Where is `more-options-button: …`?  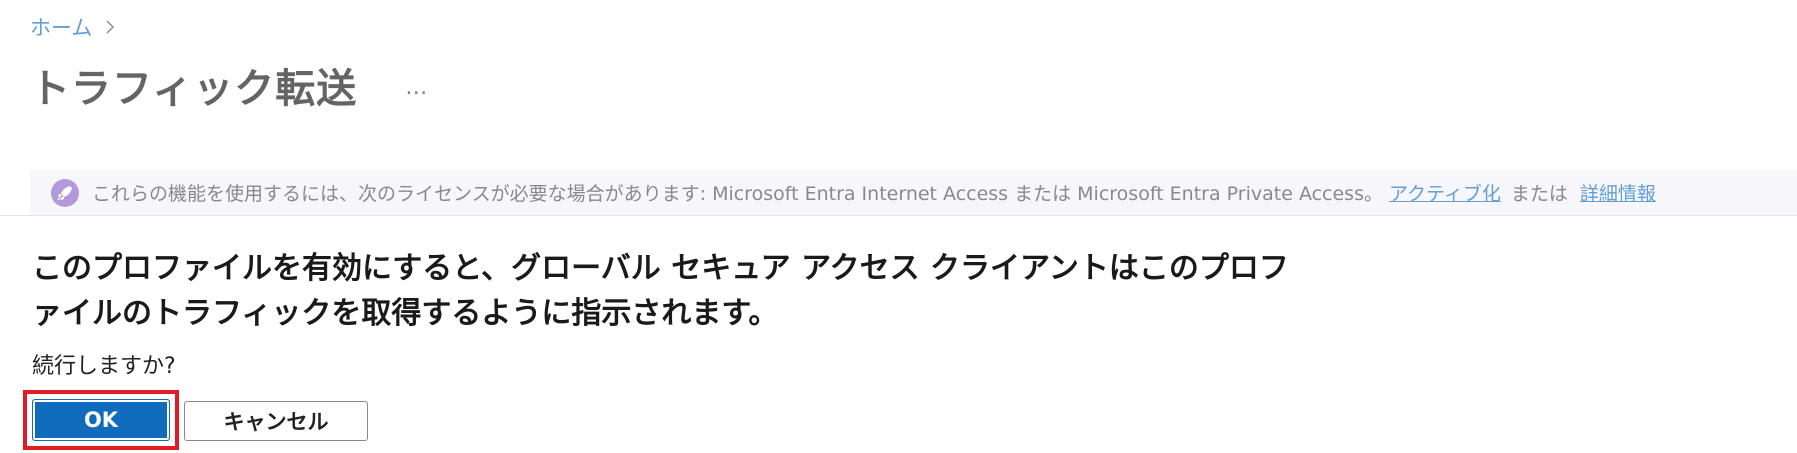 more-options-button: … is located at coordinates (416, 87).